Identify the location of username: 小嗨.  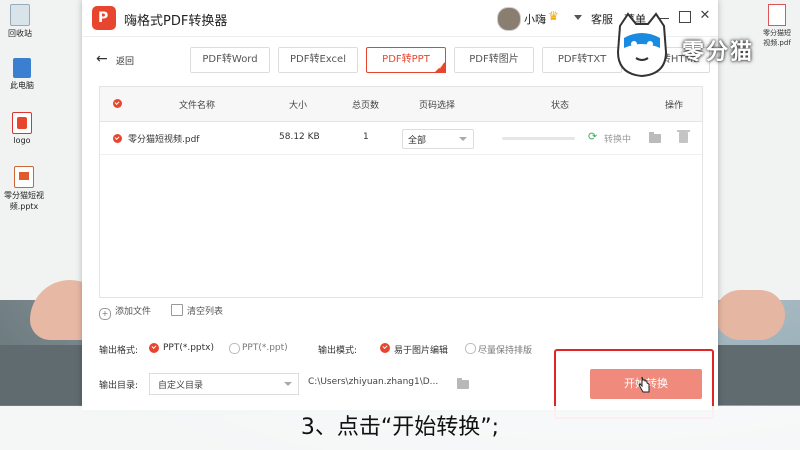
(535, 19).